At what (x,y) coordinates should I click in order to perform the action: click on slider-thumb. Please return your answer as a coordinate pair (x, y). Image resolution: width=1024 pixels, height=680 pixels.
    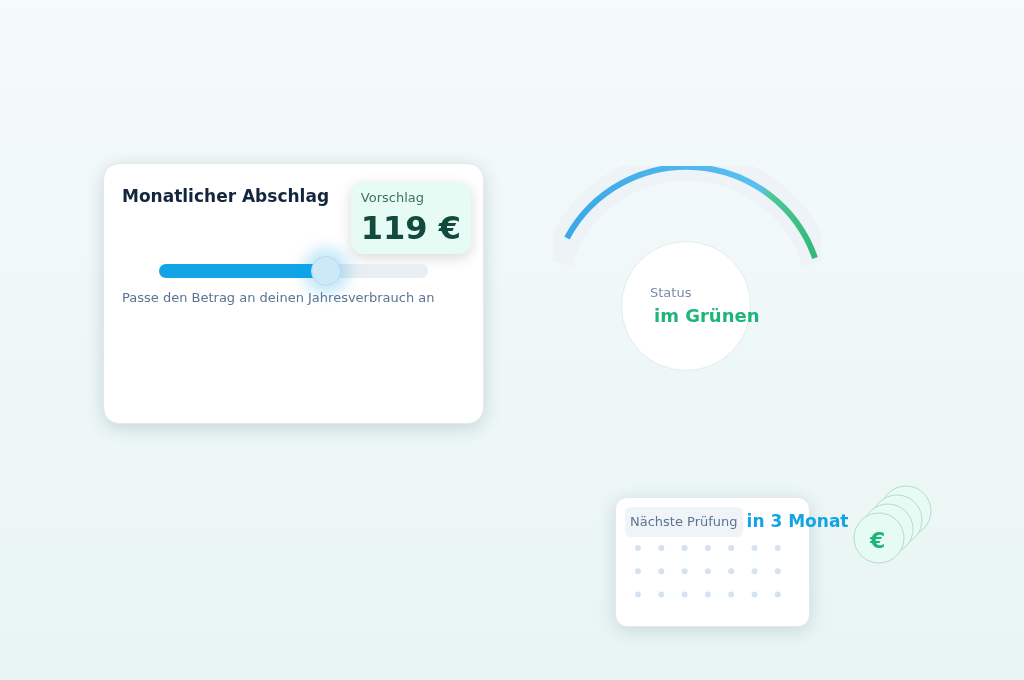
    Looking at the image, I should click on (325, 270).